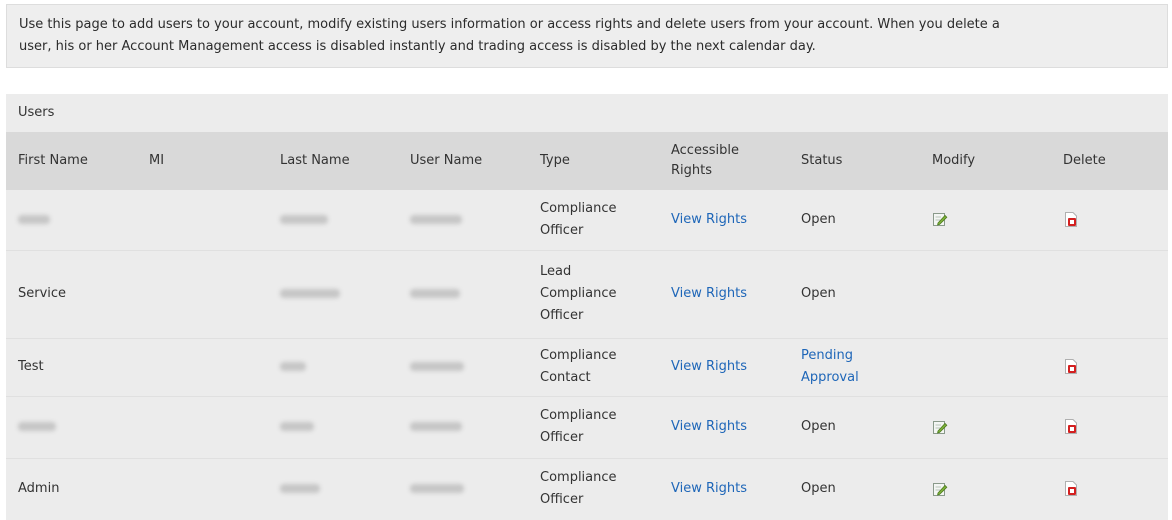 This screenshot has height=520, width=1172. What do you see at coordinates (827, 355) in the screenshot?
I see `status-line: Pending` at bounding box center [827, 355].